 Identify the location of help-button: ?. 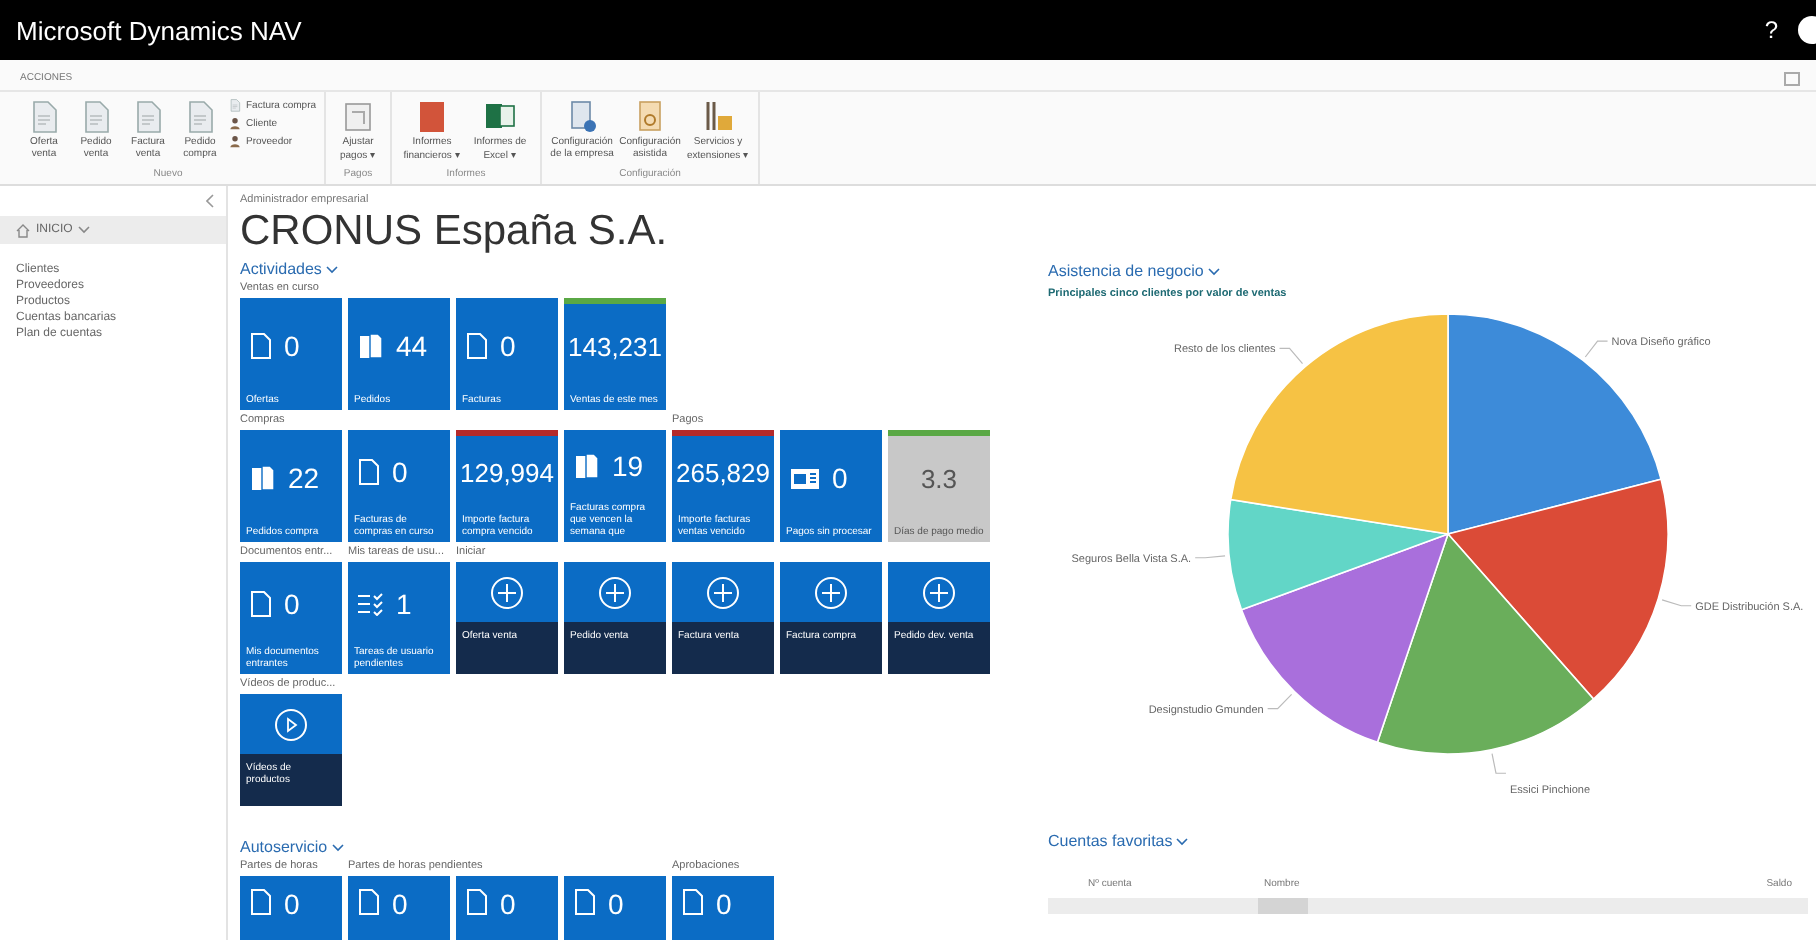
(1771, 30).